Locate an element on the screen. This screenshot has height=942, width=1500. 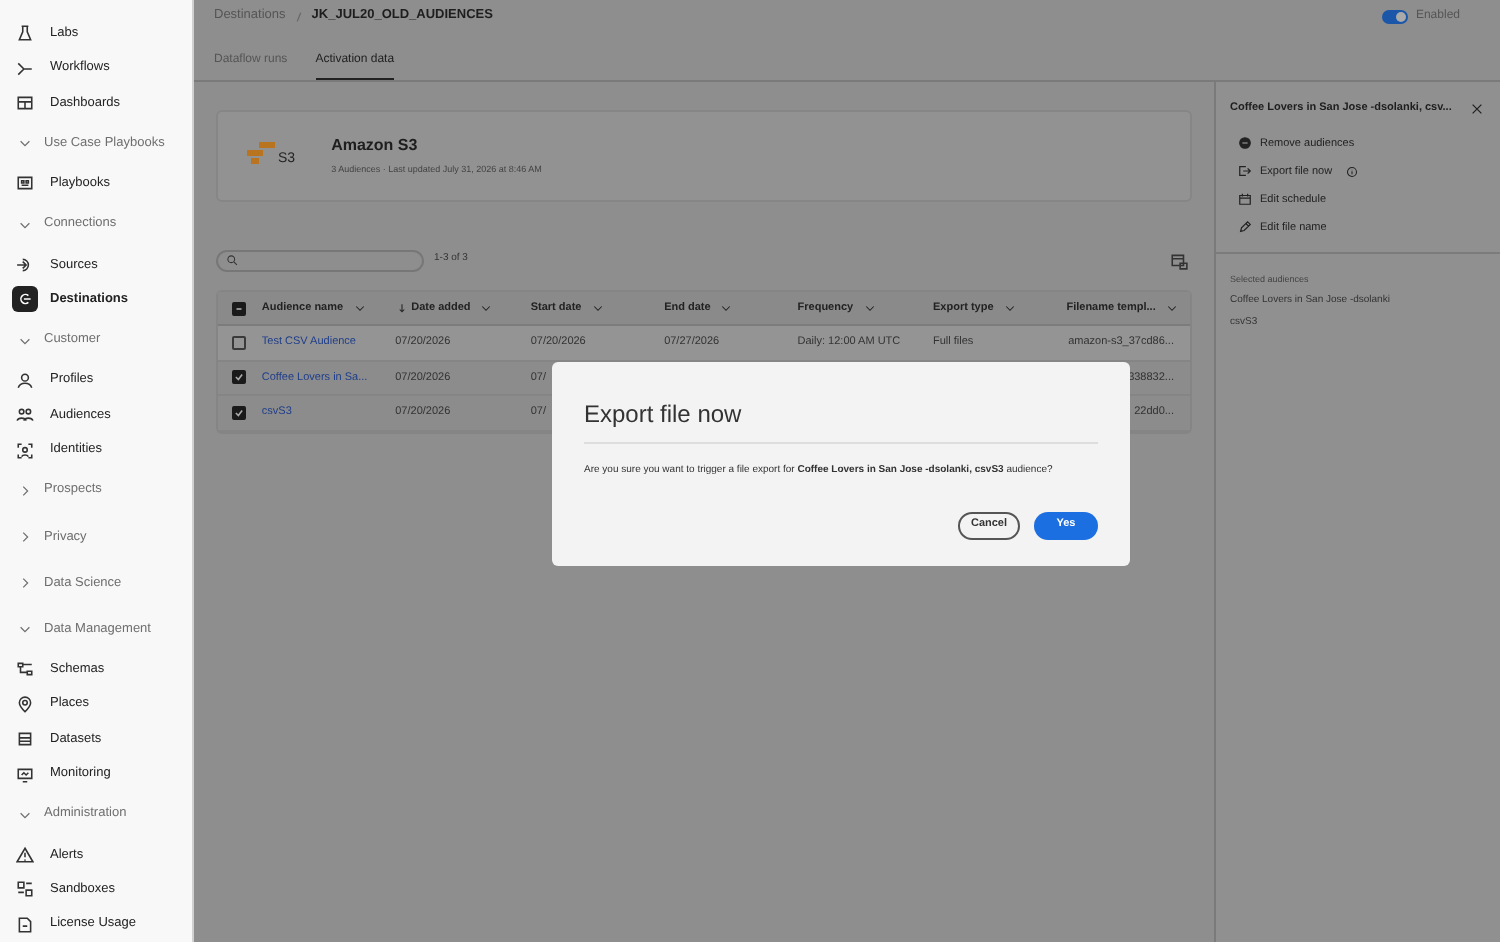
search-field is located at coordinates (320, 260).